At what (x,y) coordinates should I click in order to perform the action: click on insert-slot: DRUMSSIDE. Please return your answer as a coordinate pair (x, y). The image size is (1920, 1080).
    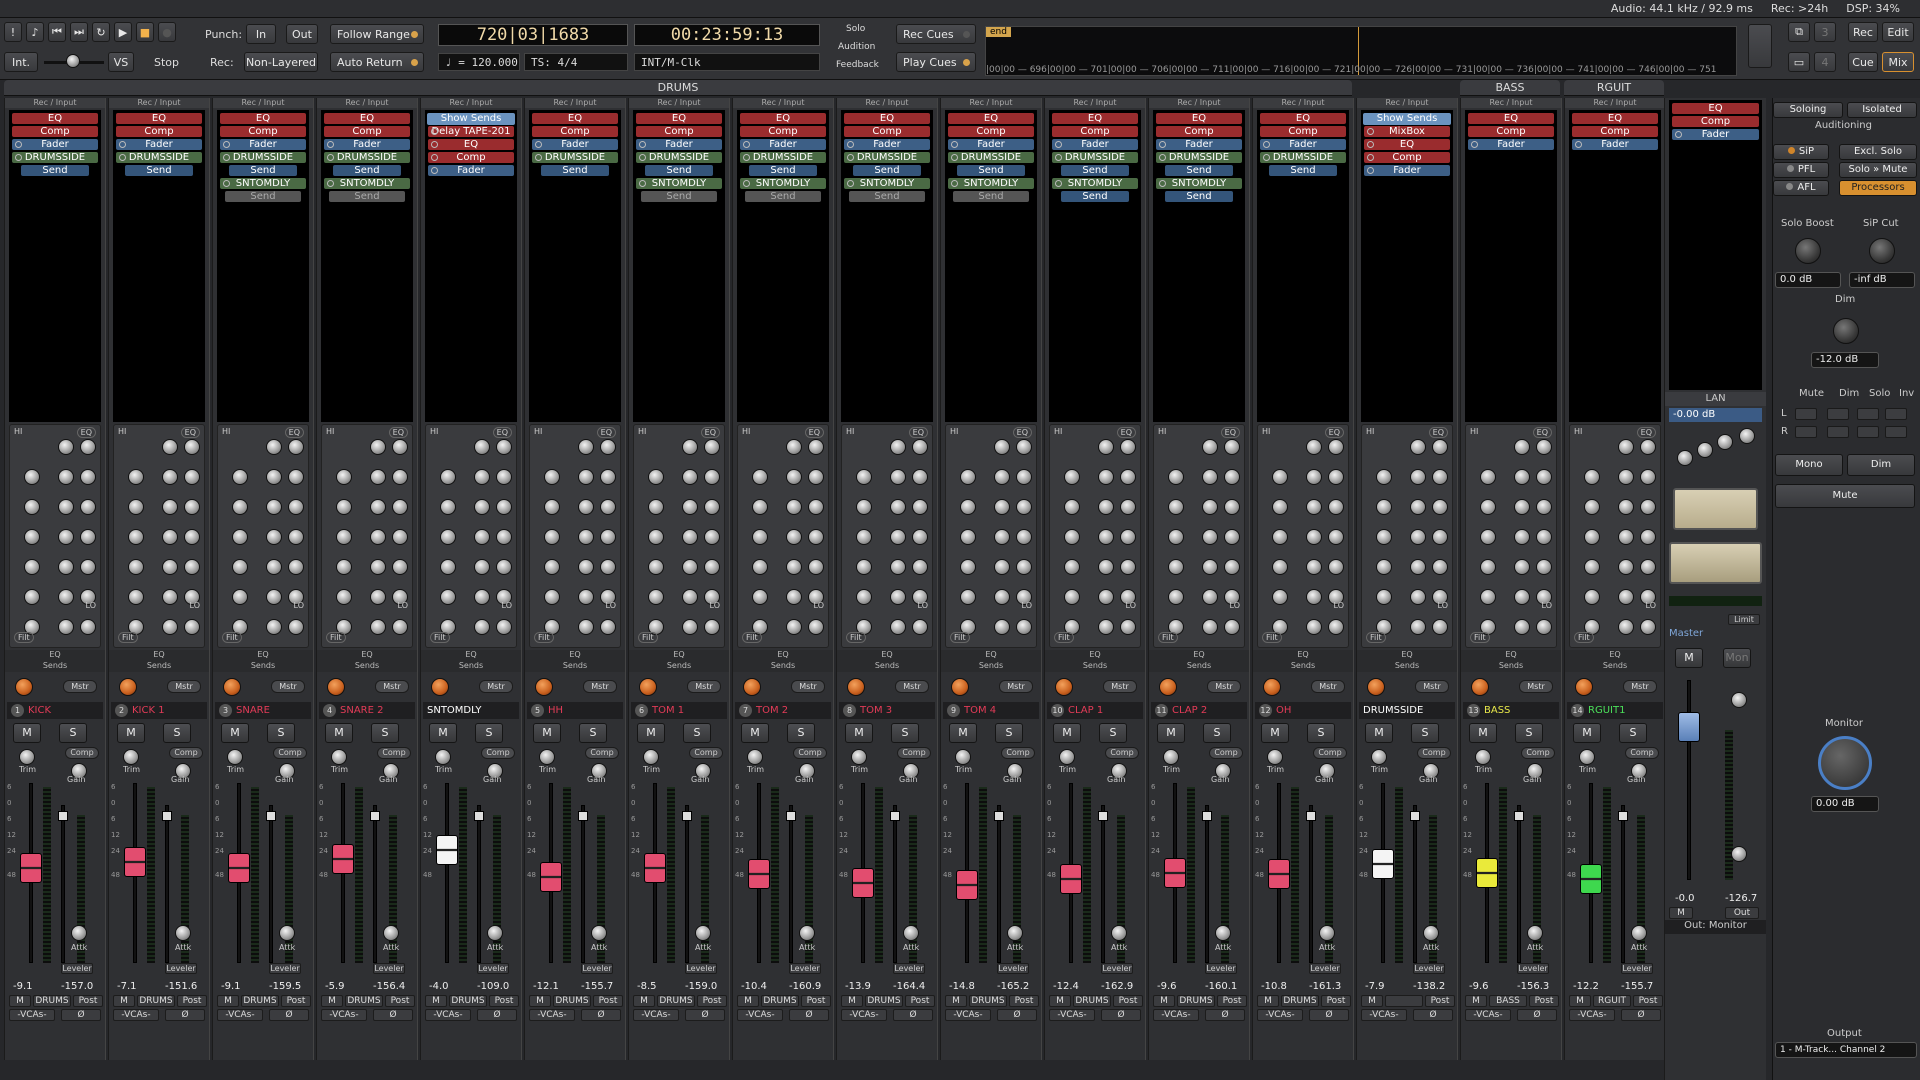
    Looking at the image, I should click on (575, 157).